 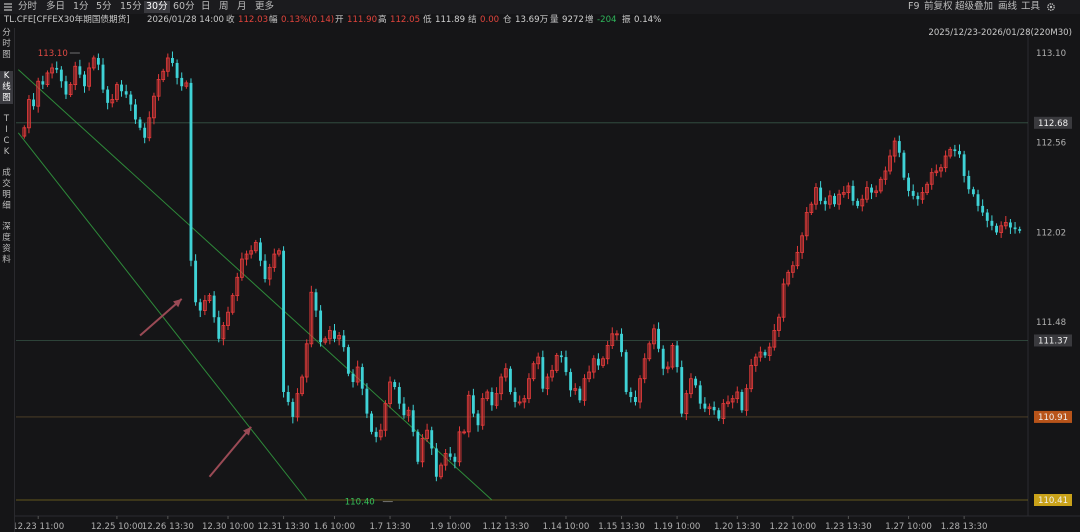 I want to click on timeframe-tab-1: 多日, so click(x=55, y=7).